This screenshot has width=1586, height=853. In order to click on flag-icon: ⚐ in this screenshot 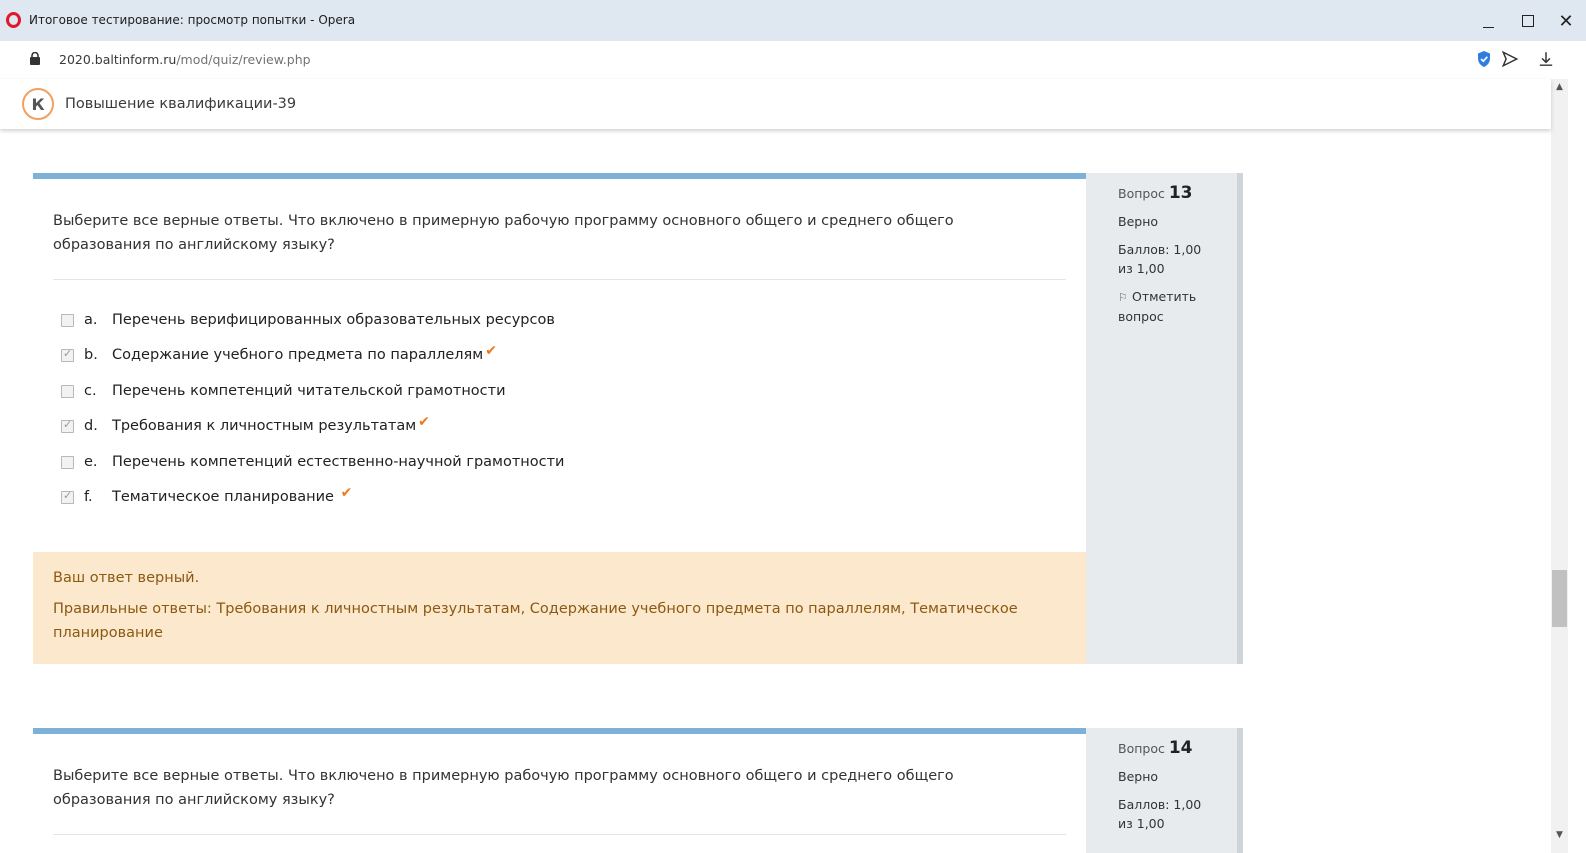, I will do `click(1123, 297)`.